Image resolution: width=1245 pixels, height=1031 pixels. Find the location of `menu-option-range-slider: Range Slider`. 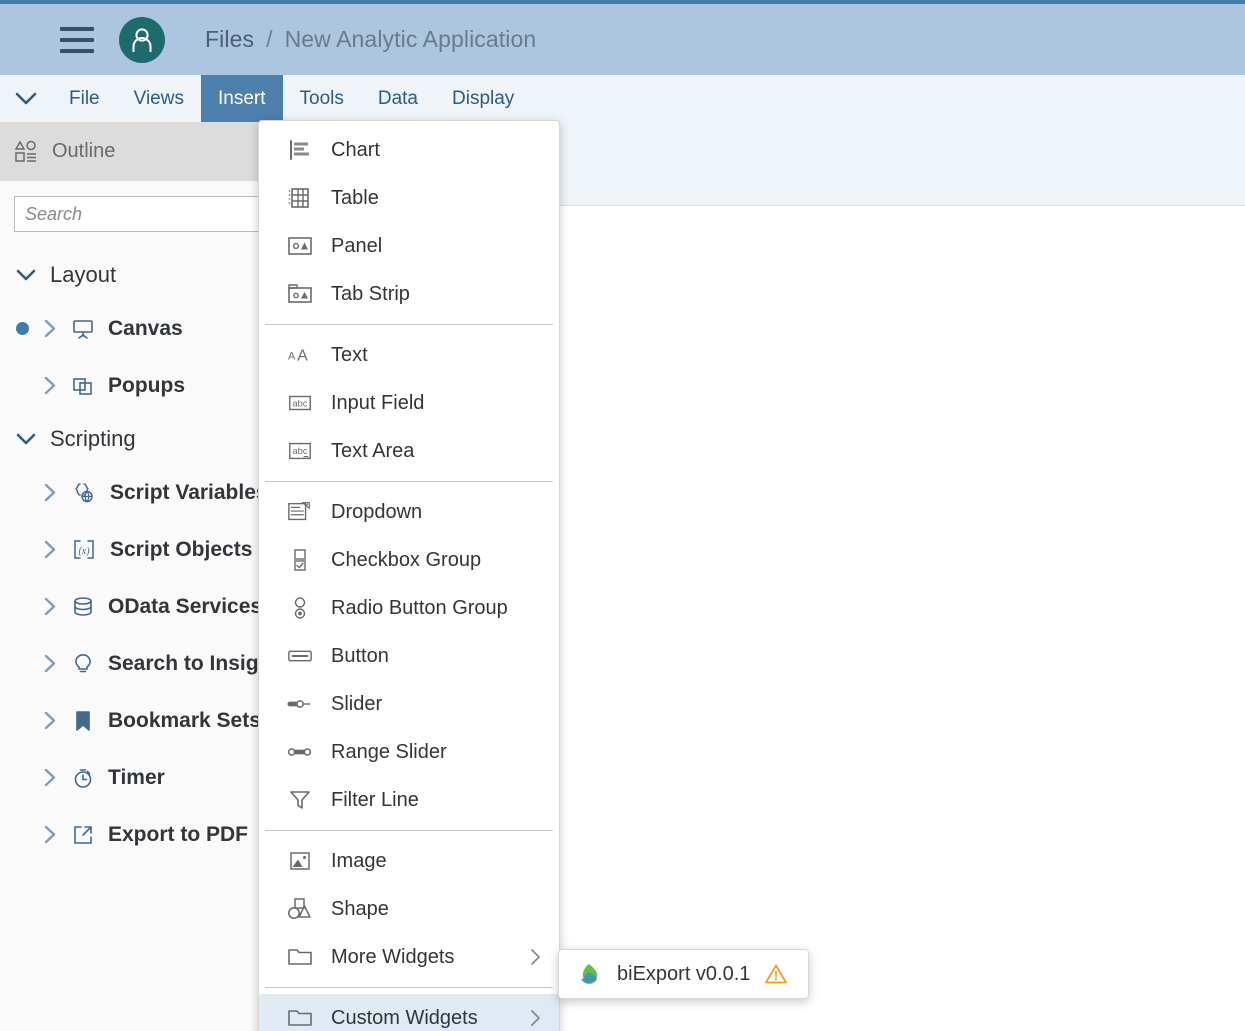

menu-option-range-slider: Range Slider is located at coordinates (409, 752).